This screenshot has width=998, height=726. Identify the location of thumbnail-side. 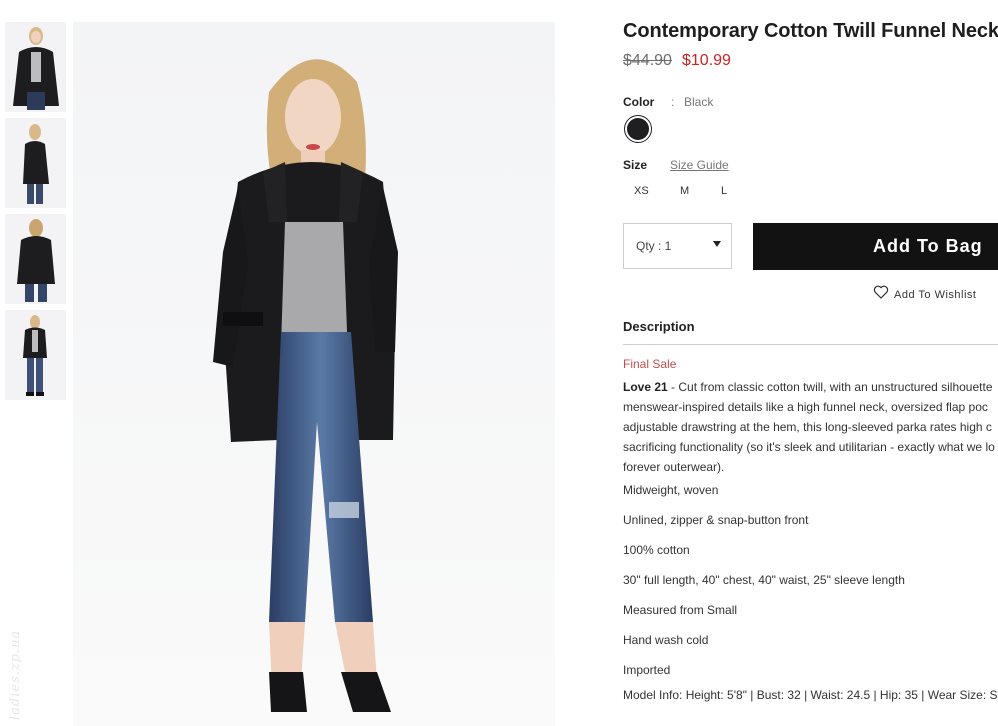
(35, 163).